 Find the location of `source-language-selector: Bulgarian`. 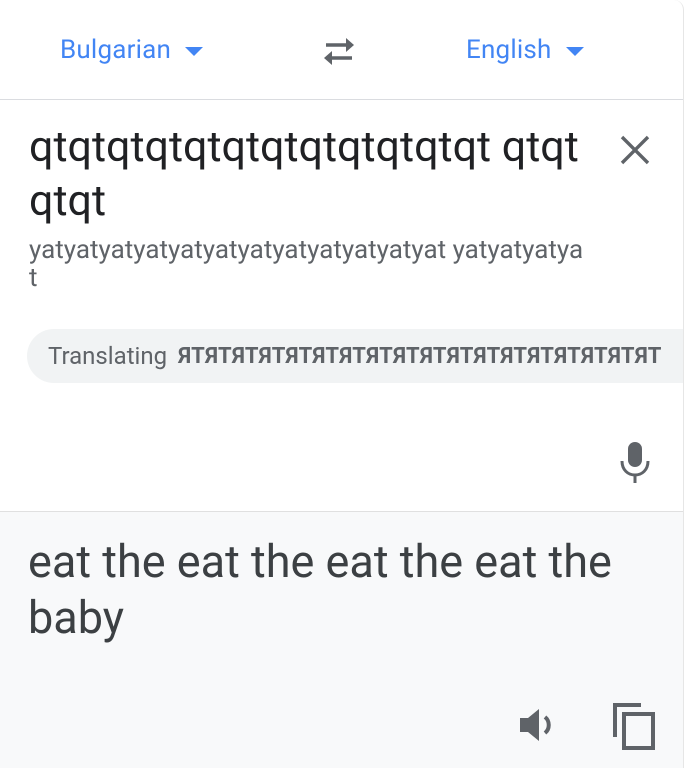

source-language-selector: Bulgarian is located at coordinates (132, 50).